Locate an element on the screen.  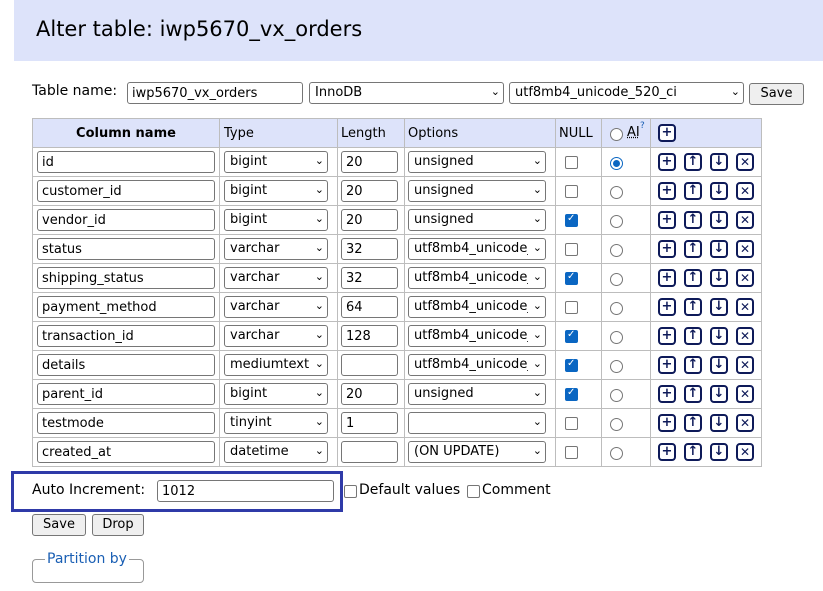
drop-button: Drop is located at coordinates (118, 525).